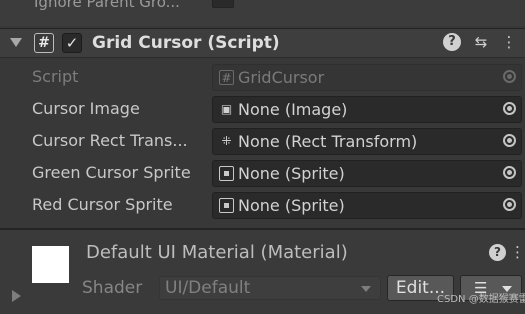  I want to click on green-cursor-sprite-label: Green Cursor Sprite, so click(111, 172).